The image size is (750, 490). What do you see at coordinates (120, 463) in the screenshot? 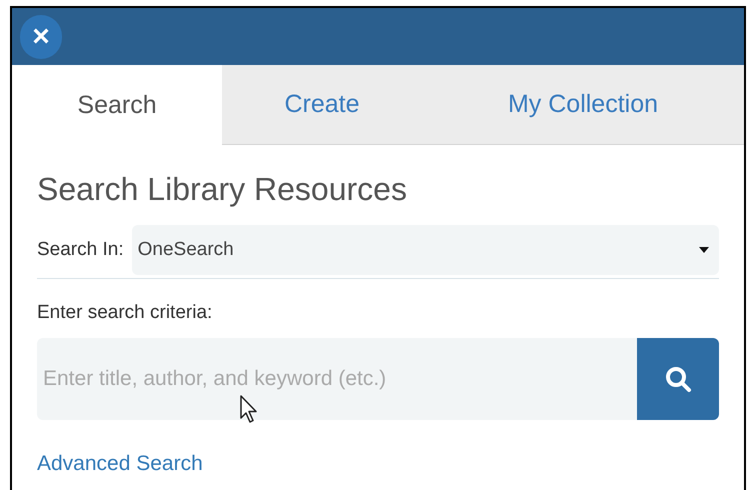
I see `advanced-search-link: Advanced Search` at bounding box center [120, 463].